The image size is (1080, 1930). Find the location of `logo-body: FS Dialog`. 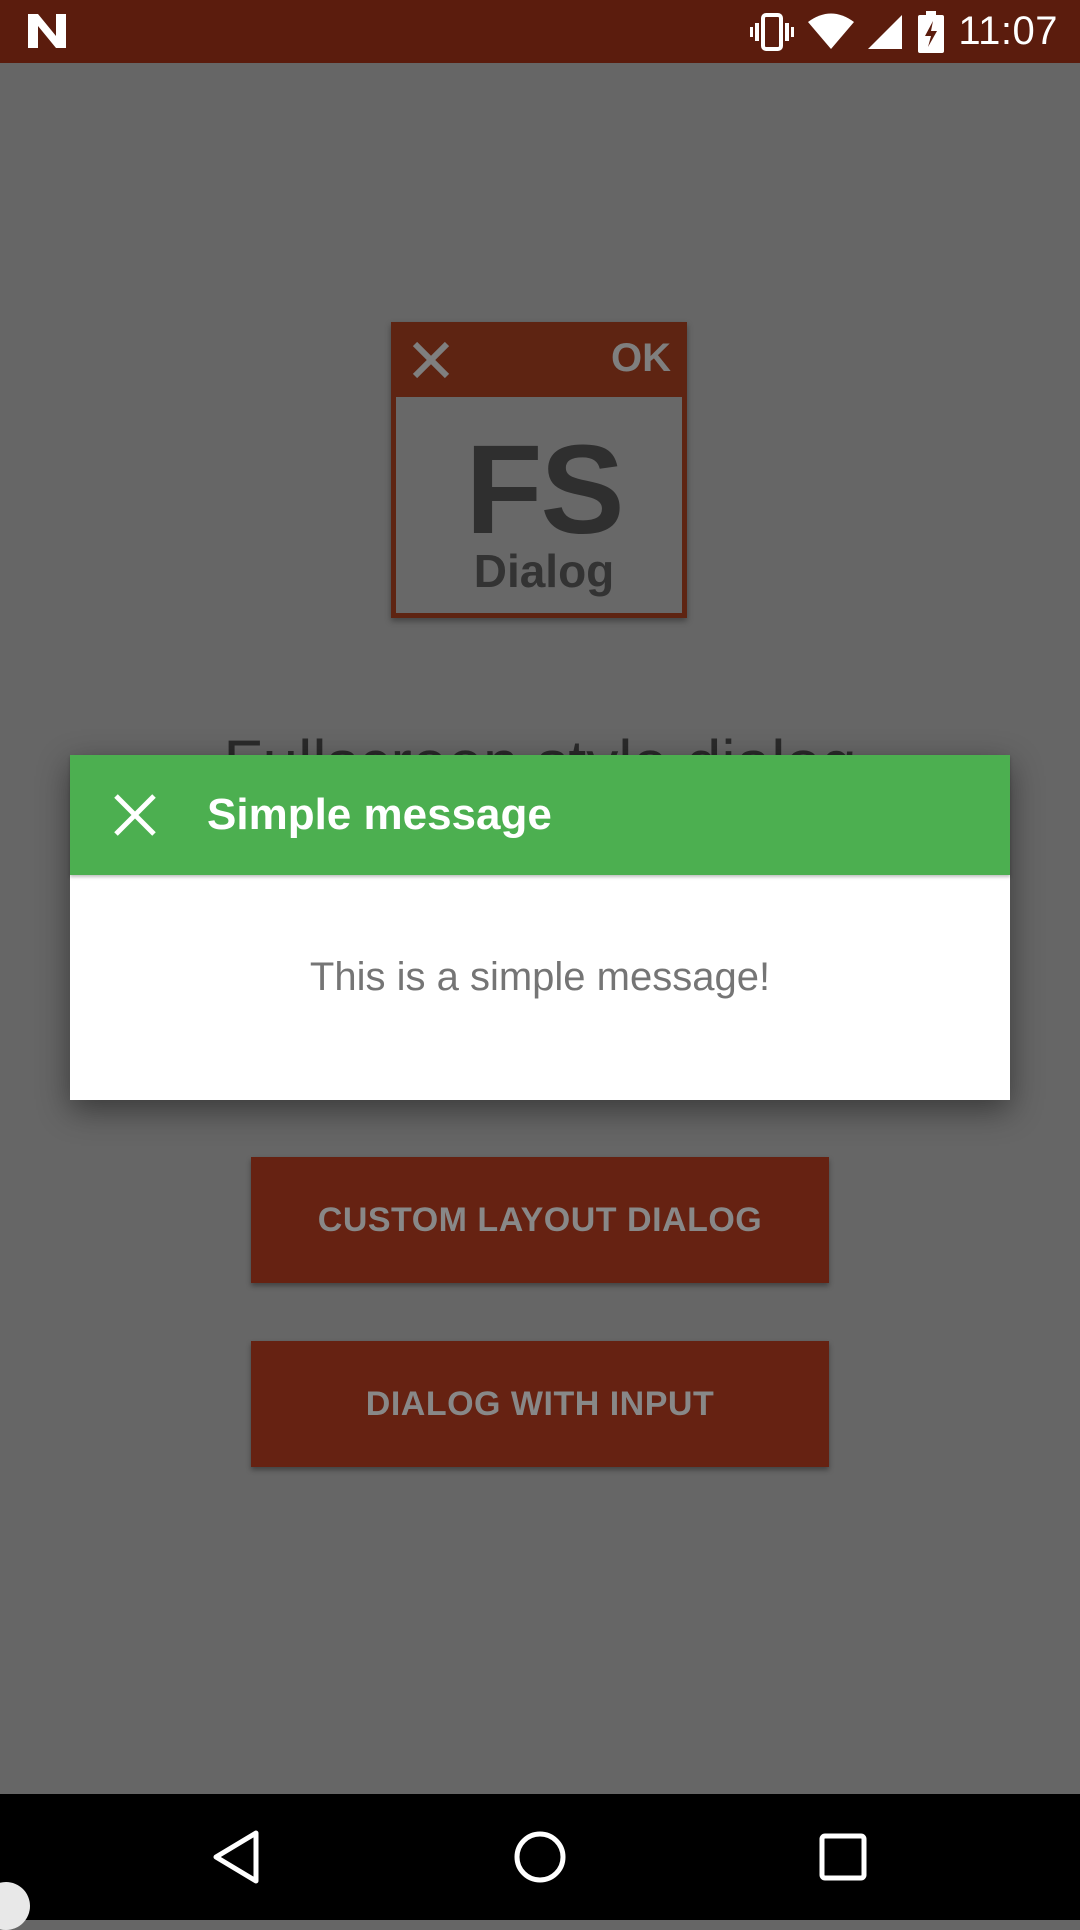

logo-body: FS Dialog is located at coordinates (539, 507).